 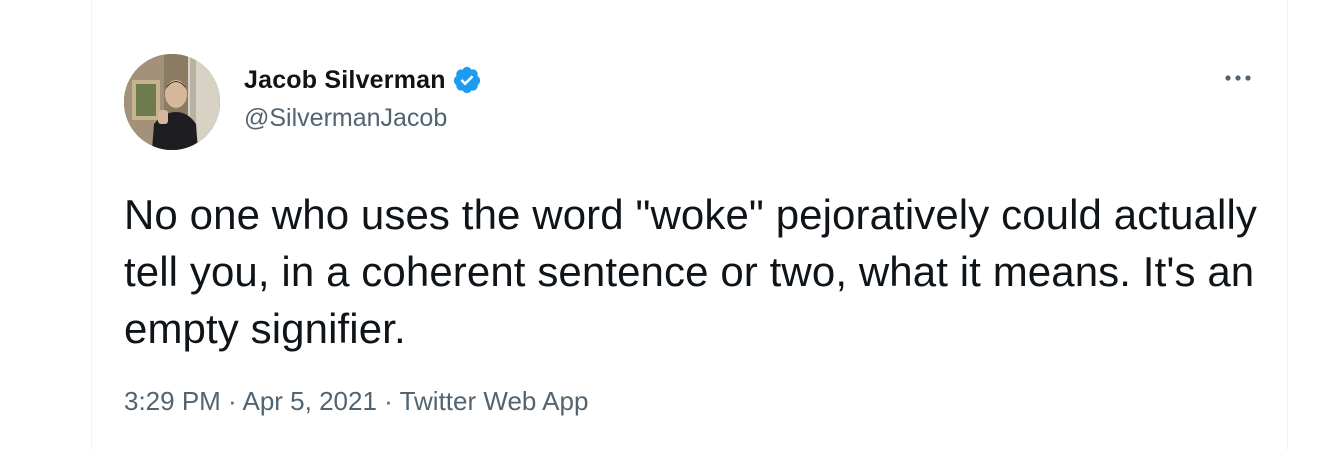 What do you see at coordinates (494, 401) in the screenshot?
I see `tweet-source: Twitter Web App` at bounding box center [494, 401].